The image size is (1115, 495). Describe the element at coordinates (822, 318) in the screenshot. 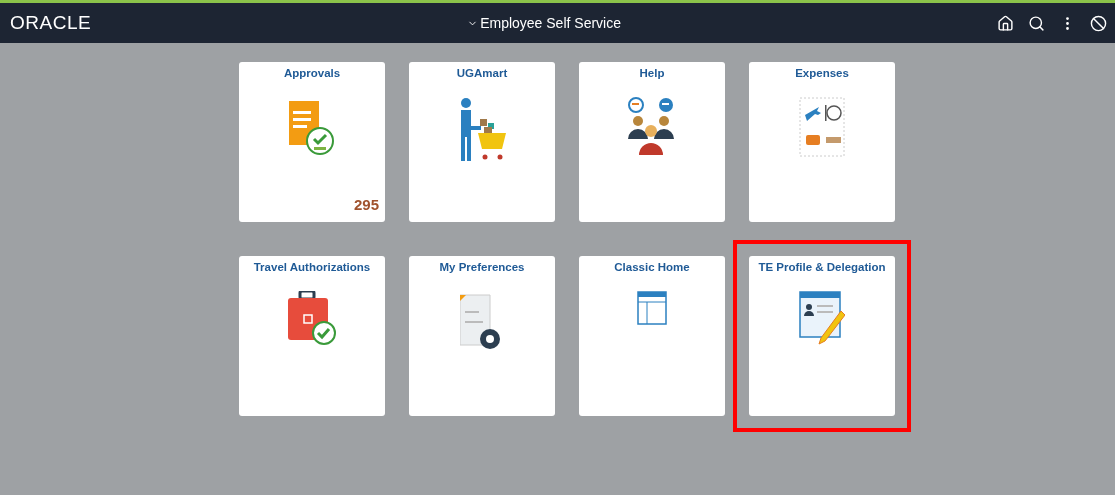

I see `profile-card-pencil-icon` at that location.